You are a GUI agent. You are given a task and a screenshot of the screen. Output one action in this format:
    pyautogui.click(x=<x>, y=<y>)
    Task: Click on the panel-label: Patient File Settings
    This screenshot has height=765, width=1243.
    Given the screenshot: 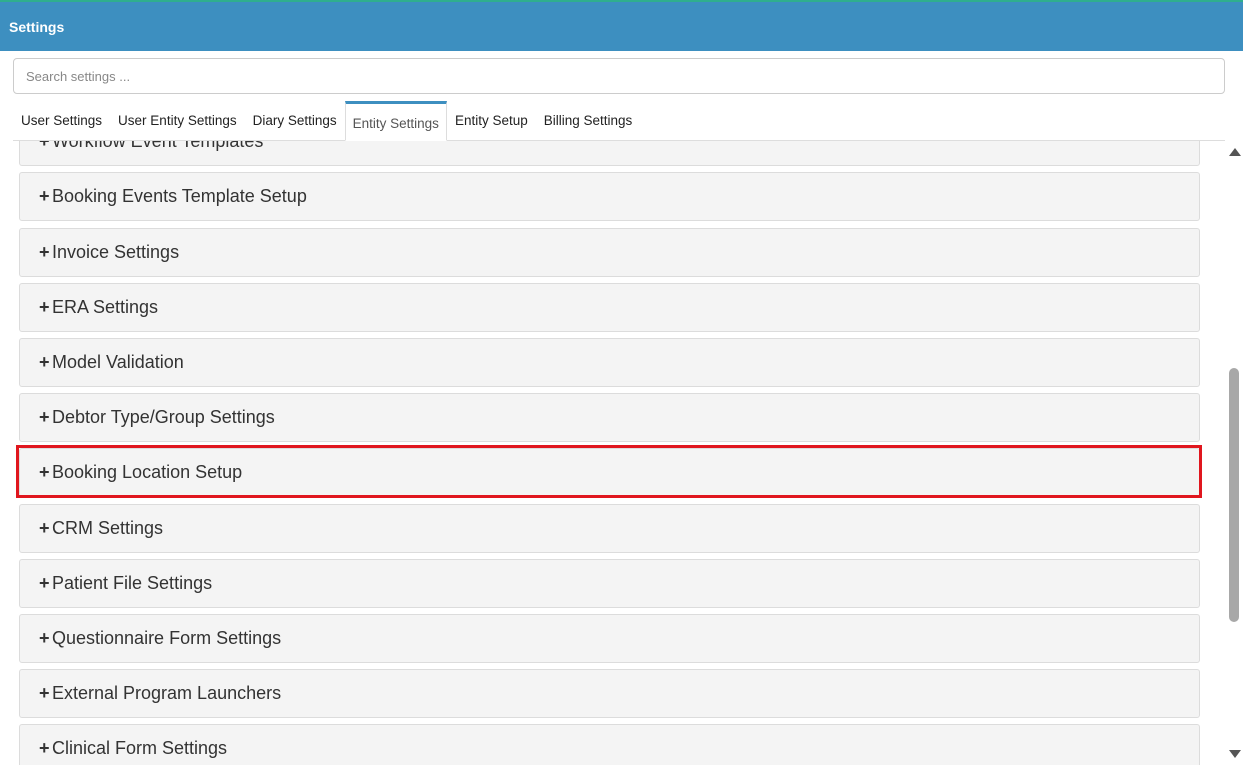 What is the action you would take?
    pyautogui.click(x=132, y=583)
    